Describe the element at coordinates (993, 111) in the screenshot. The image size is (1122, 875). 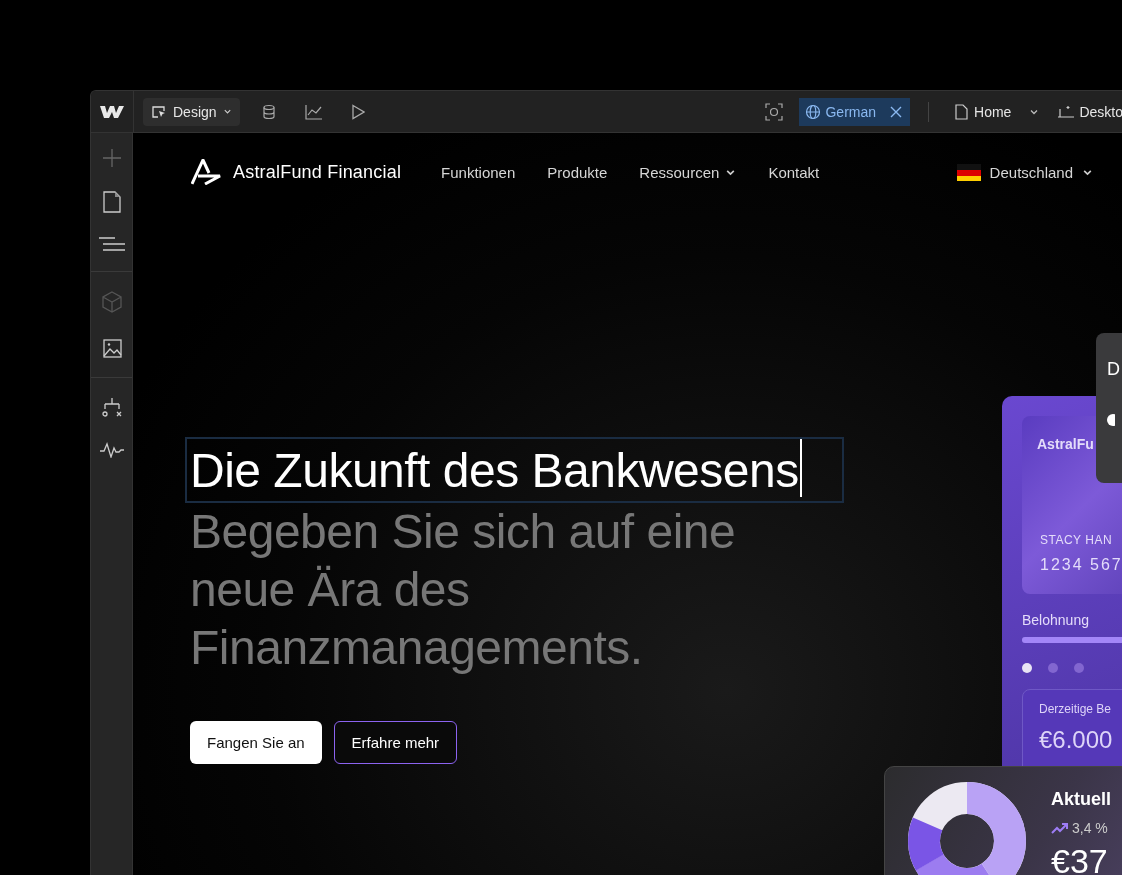
I see `page-selector: Home` at that location.